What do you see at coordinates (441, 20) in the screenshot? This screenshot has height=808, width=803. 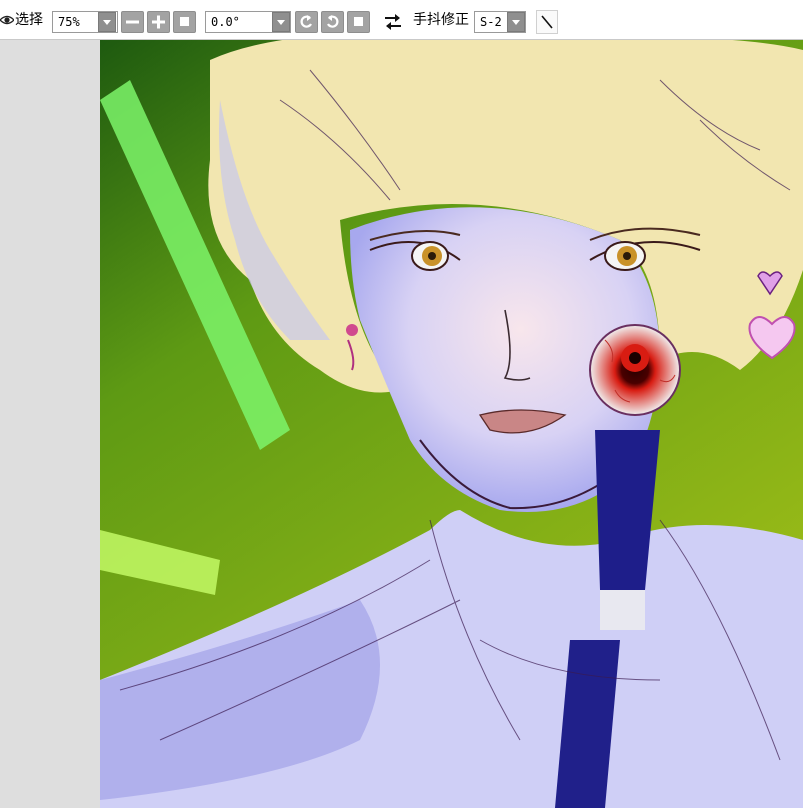 I see `stabilizer-label: 手抖修正` at bounding box center [441, 20].